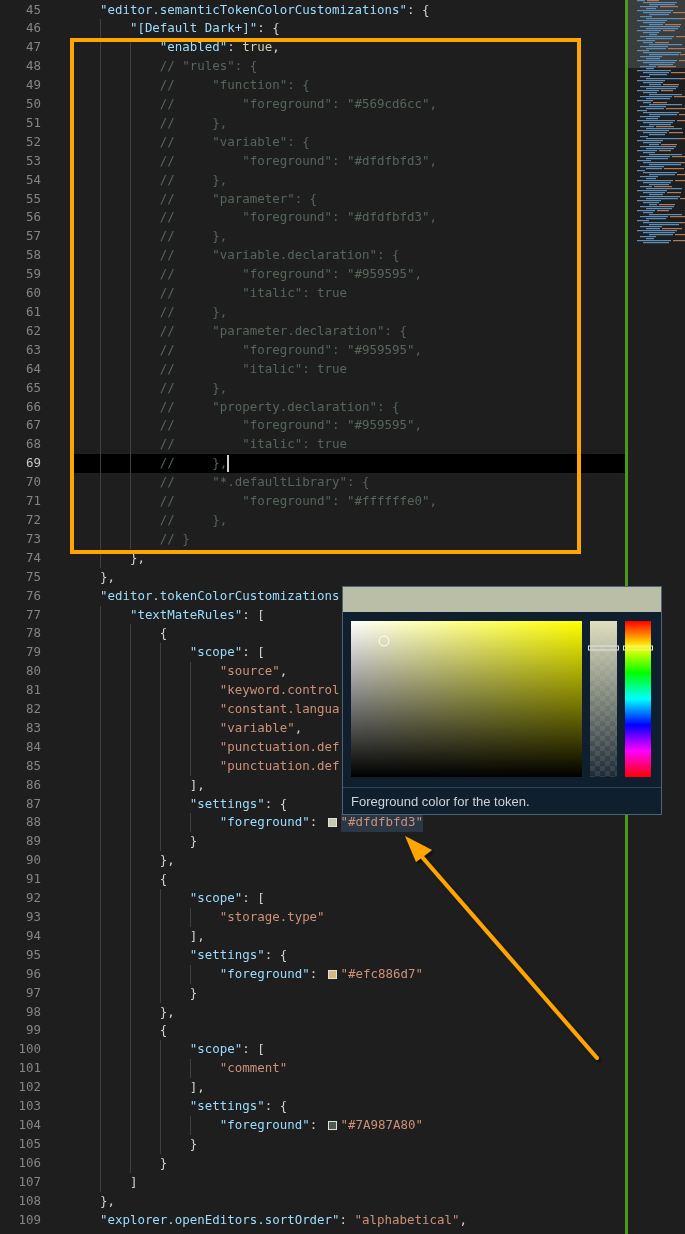  Describe the element at coordinates (238, 1106) in the screenshot. I see `code-text: "settings": {` at that location.